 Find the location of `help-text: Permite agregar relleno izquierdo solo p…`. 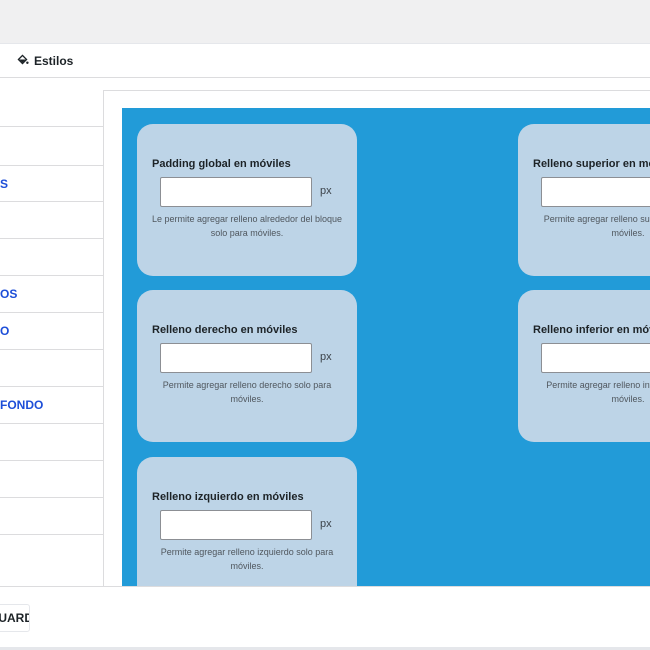

help-text: Permite agregar relleno izquierdo solo p… is located at coordinates (247, 559).